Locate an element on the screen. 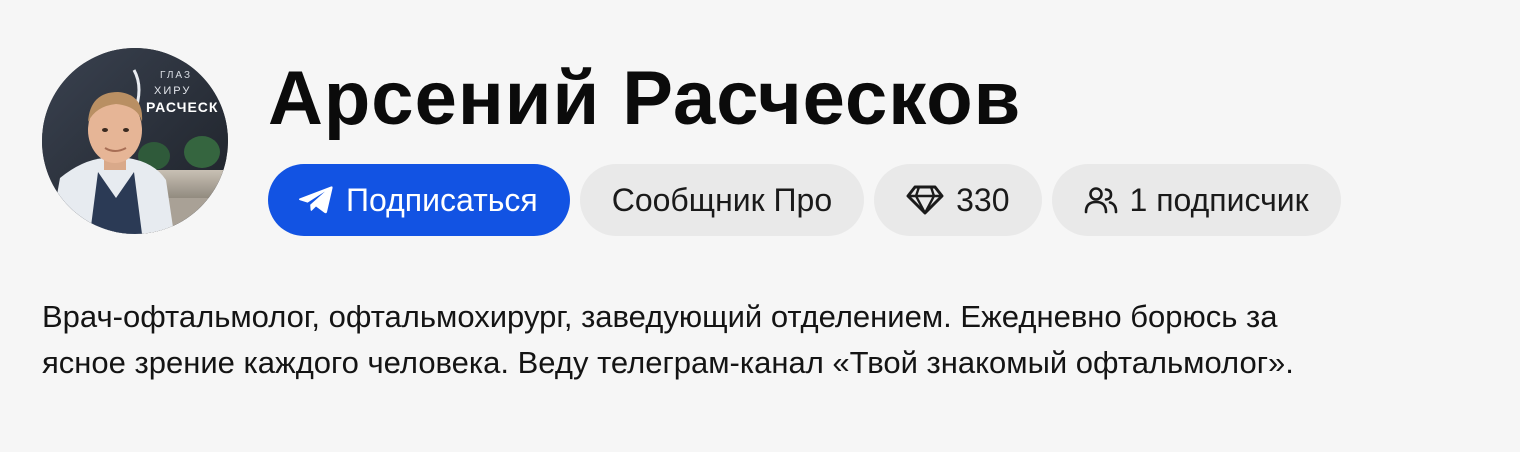  profile-chips: Подписаться Сообщник Про 330 1 подписчик is located at coordinates (804, 200).